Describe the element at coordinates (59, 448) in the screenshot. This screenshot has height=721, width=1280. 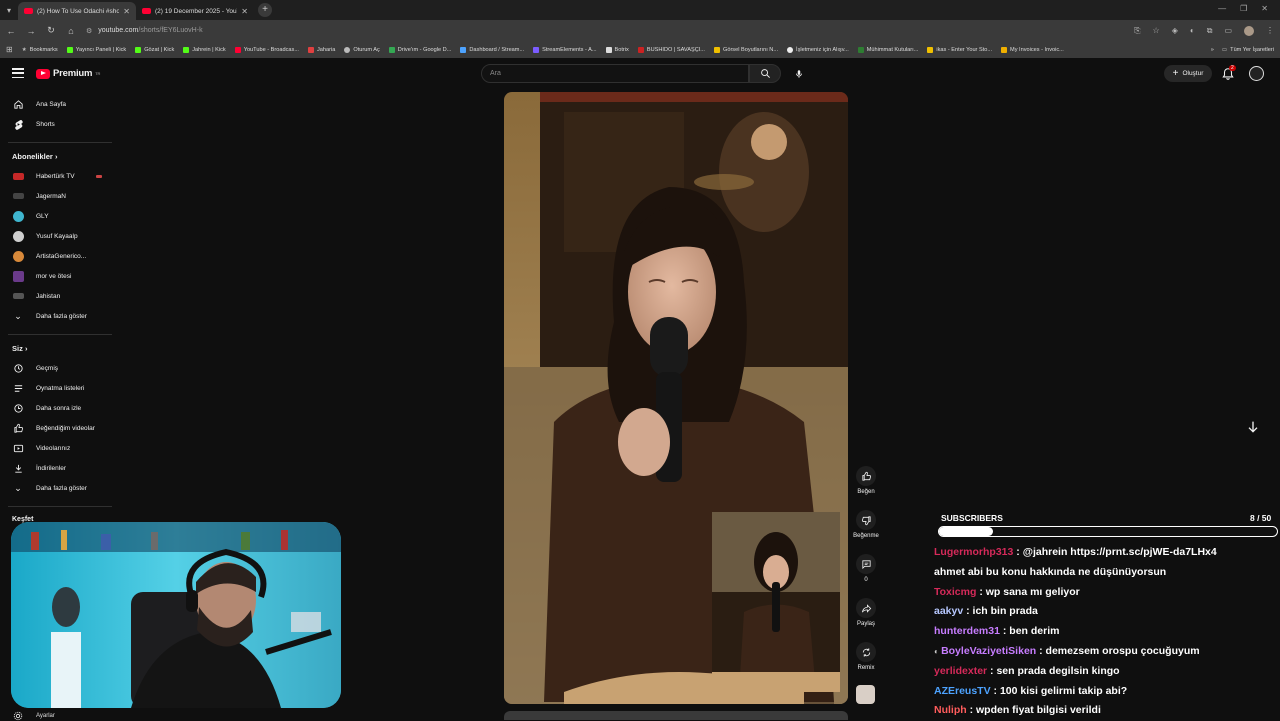
I see `sidebar-item-your-videos: Videolarınız` at that location.